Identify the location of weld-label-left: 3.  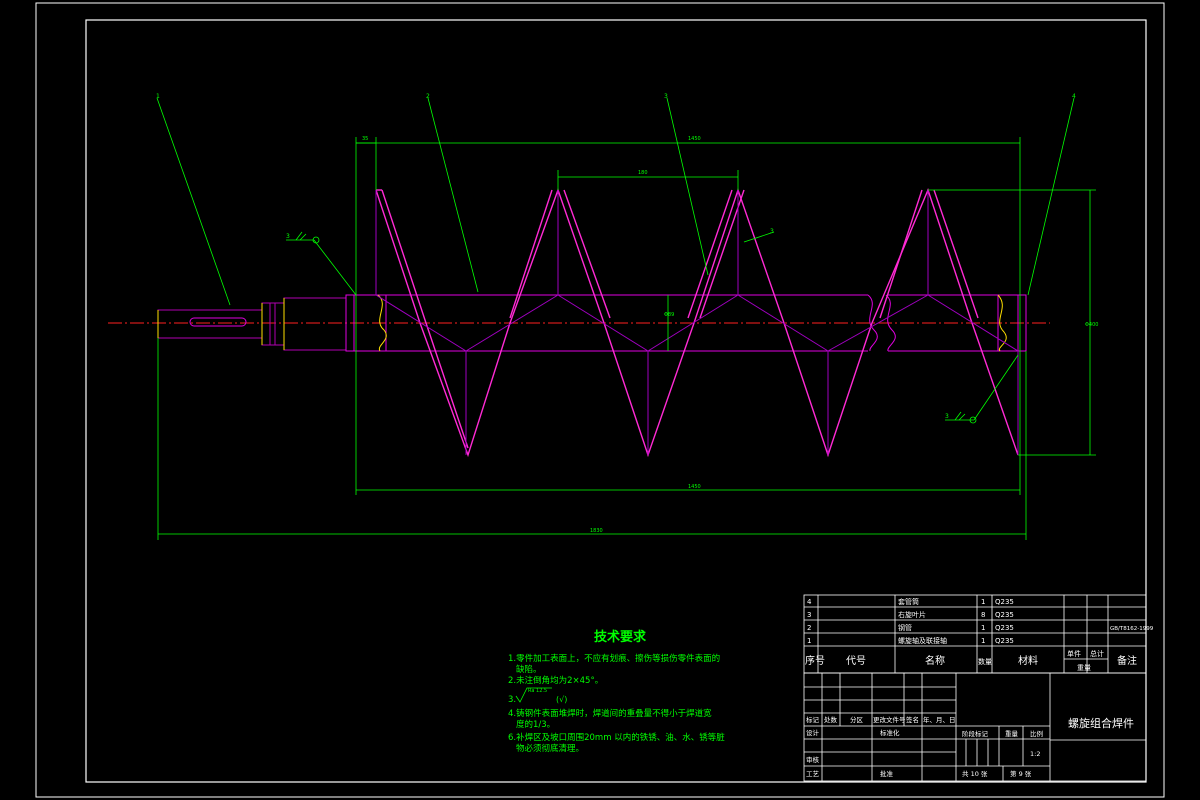
(288, 236).